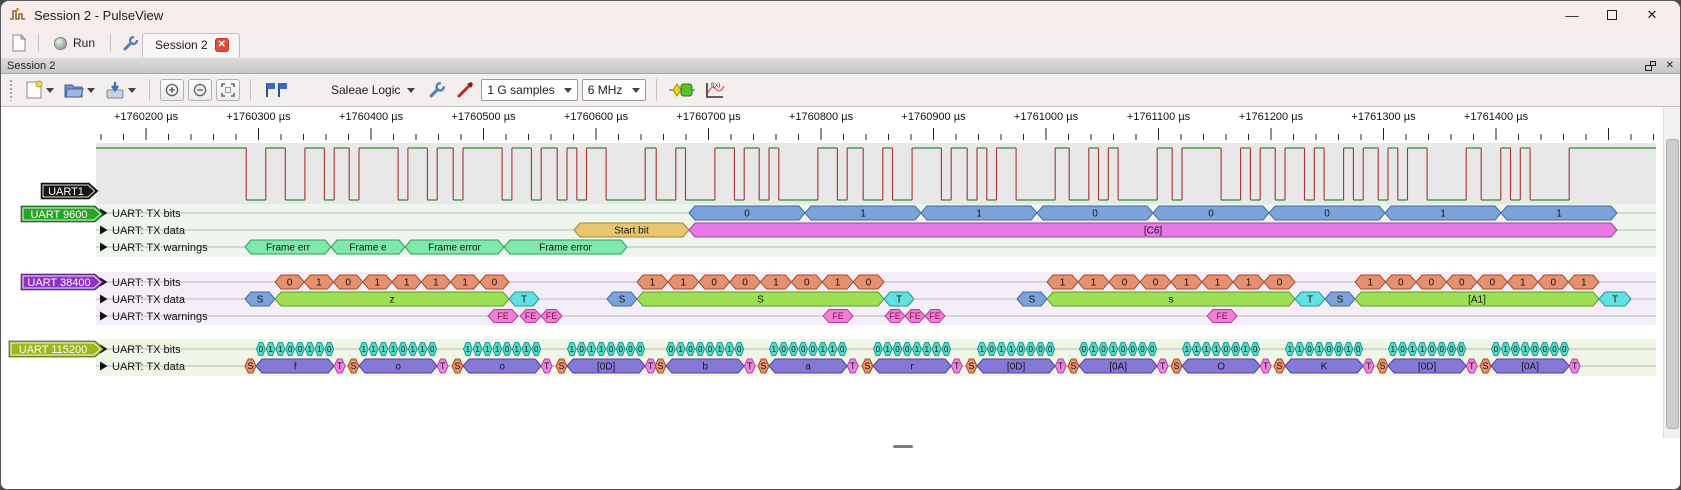  Describe the element at coordinates (1427, 367) in the screenshot. I see `annotation-label: [0D]` at that location.